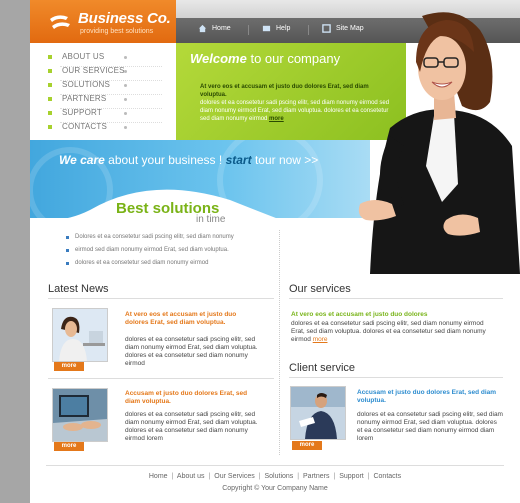 The image size is (520, 503). What do you see at coordinates (191, 476) in the screenshot?
I see `footer-link-about-us: About us` at bounding box center [191, 476].